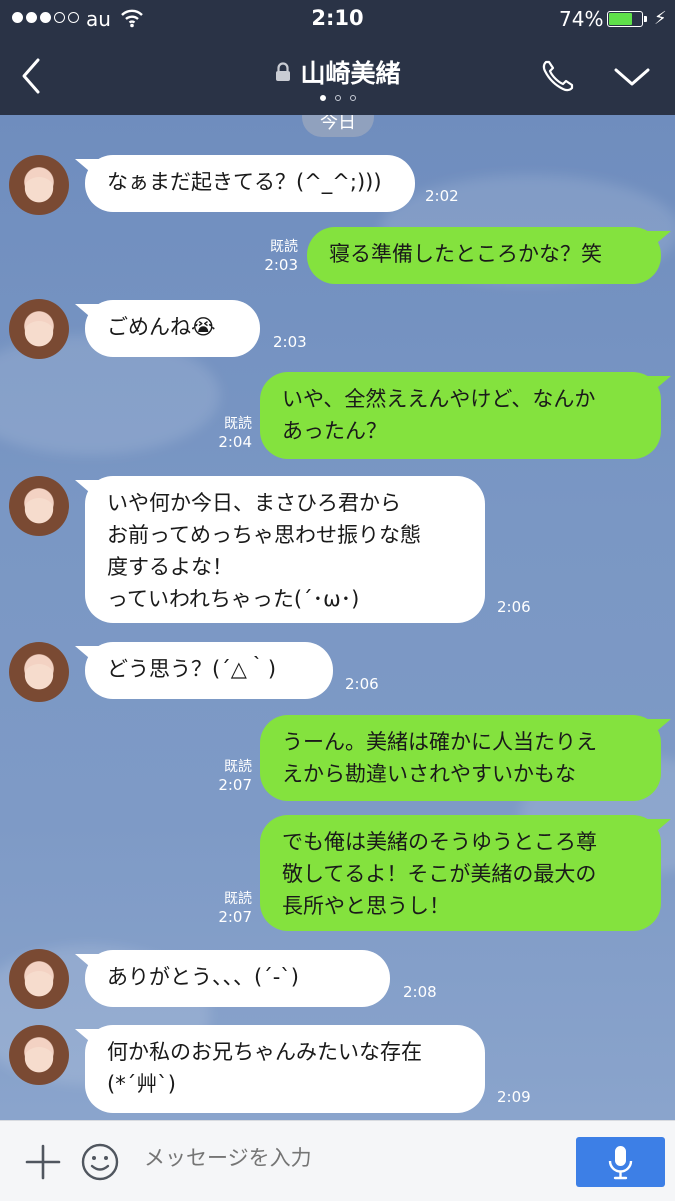 The image size is (675, 1201). Describe the element at coordinates (100, 1162) in the screenshot. I see `smiley-icon` at that location.